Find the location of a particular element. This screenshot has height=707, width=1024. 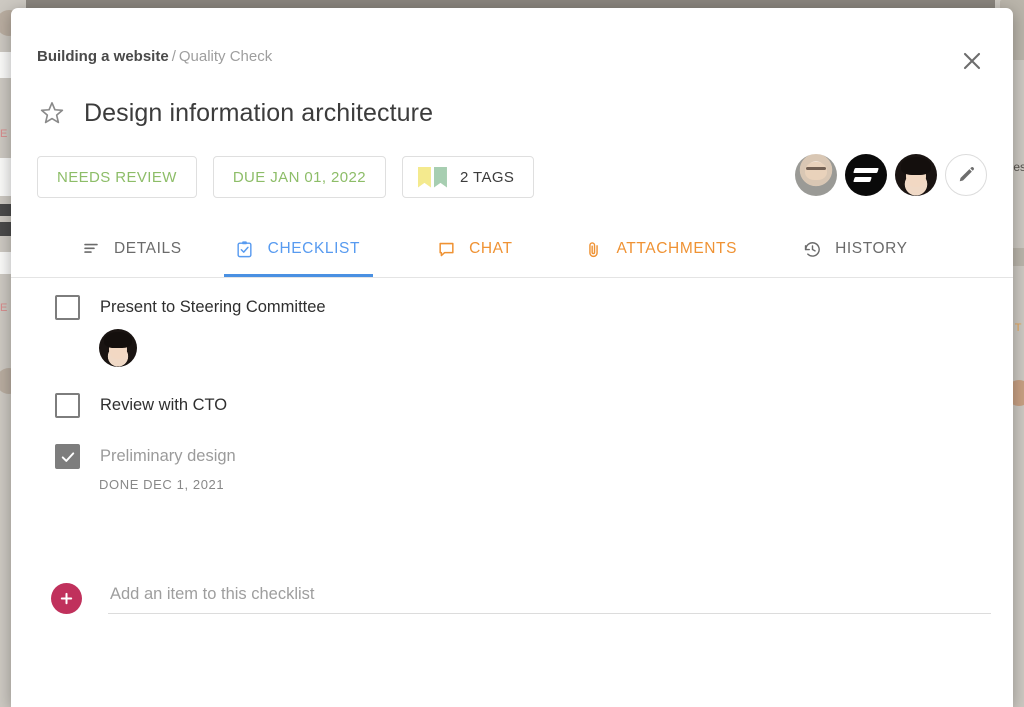

close-icon is located at coordinates (972, 61).